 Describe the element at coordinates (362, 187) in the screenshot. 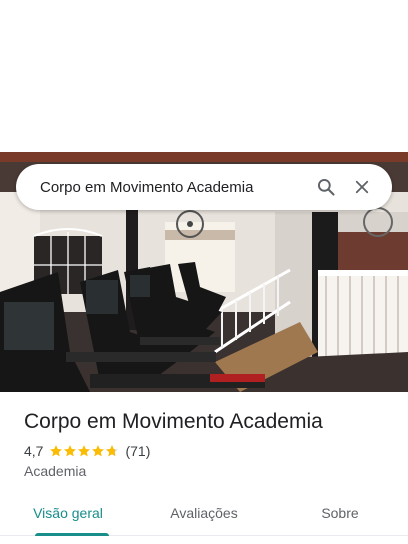

I see `close-icon` at that location.